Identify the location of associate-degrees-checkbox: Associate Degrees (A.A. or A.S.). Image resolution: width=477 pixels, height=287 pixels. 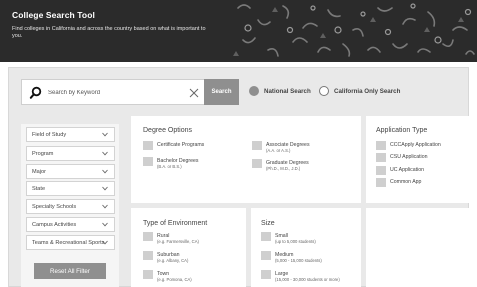
(281, 147).